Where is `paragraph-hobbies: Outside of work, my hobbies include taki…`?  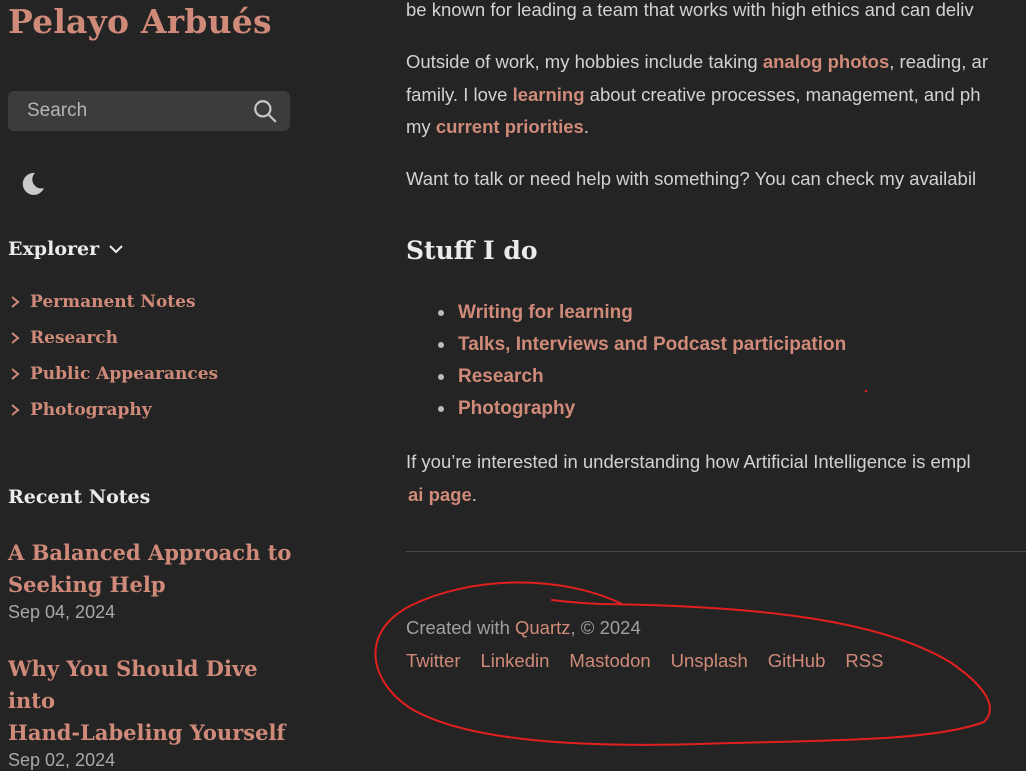
paragraph-hobbies: Outside of work, my hobbies include taki… is located at coordinates (716, 95).